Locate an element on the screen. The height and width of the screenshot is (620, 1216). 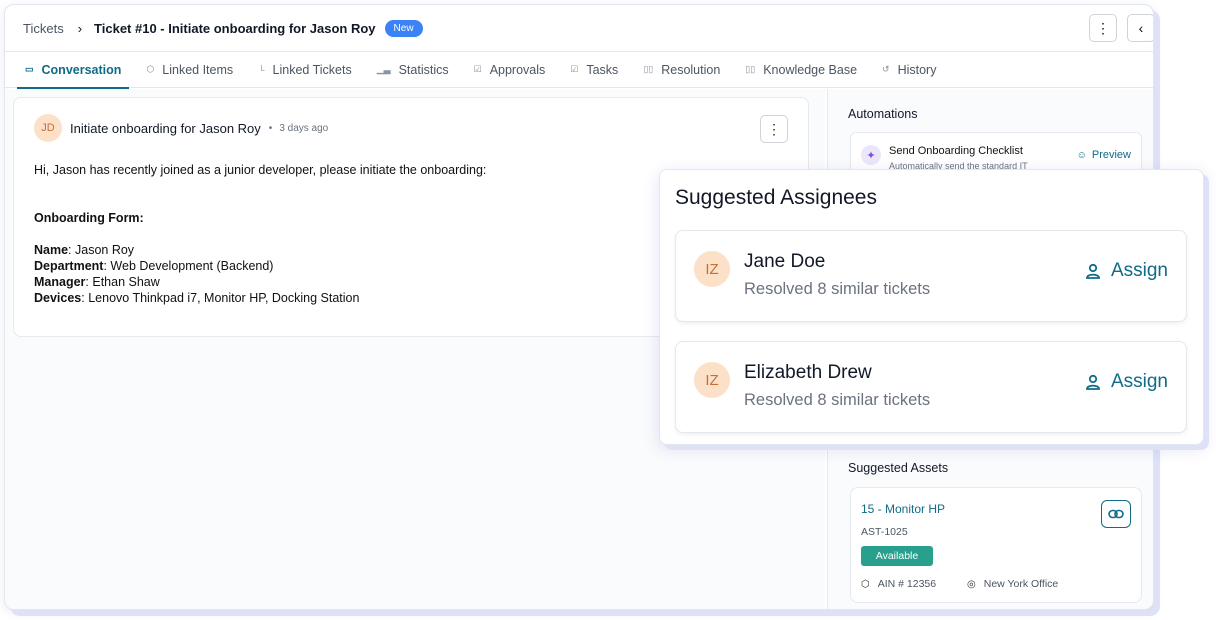
link-icon is located at coordinates (1116, 514).